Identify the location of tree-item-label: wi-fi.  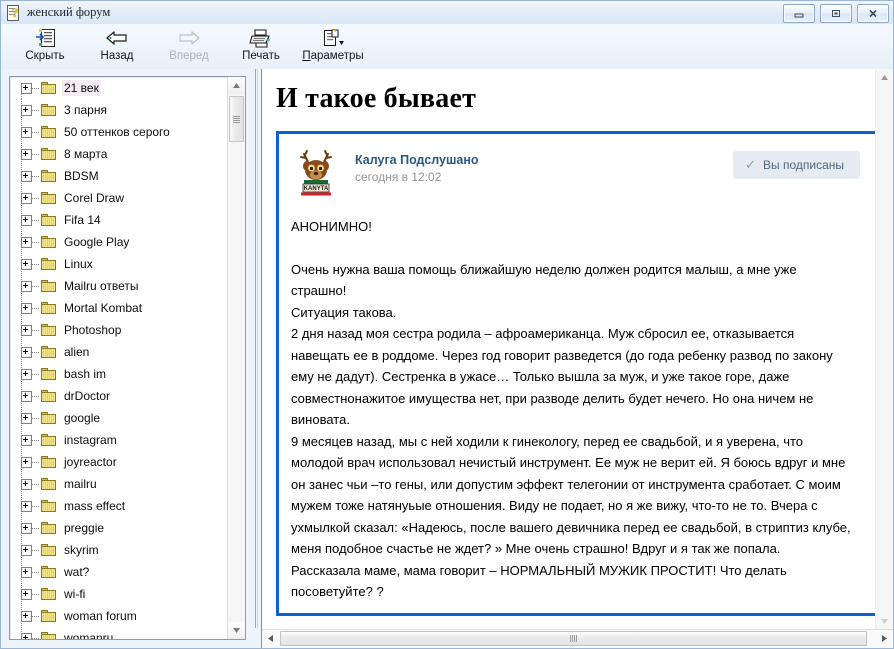
(75, 594).